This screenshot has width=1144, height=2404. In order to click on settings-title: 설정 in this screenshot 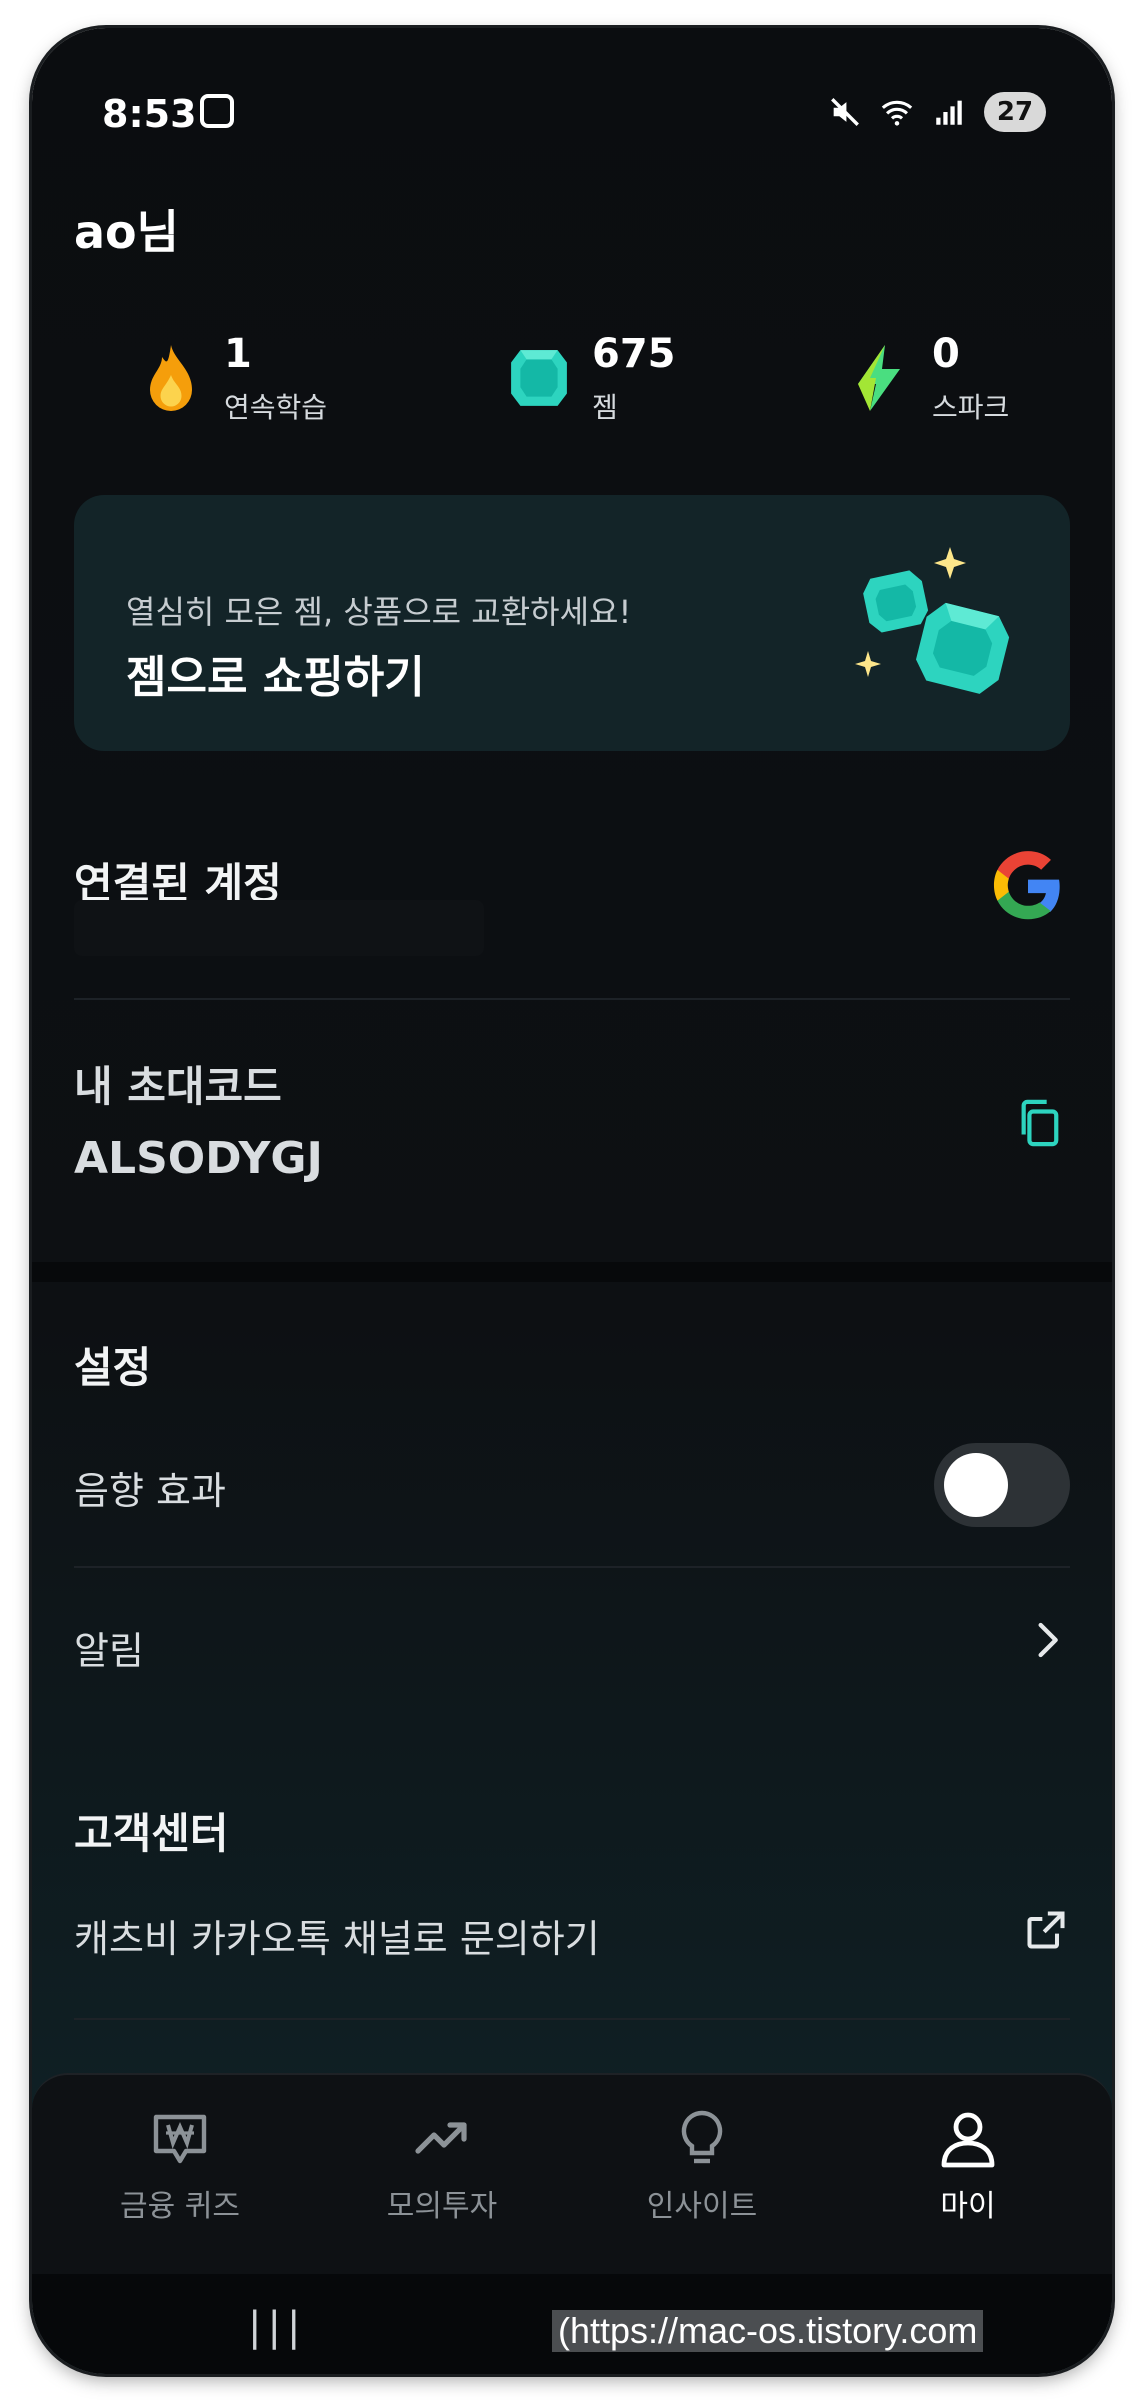, I will do `click(113, 1367)`.